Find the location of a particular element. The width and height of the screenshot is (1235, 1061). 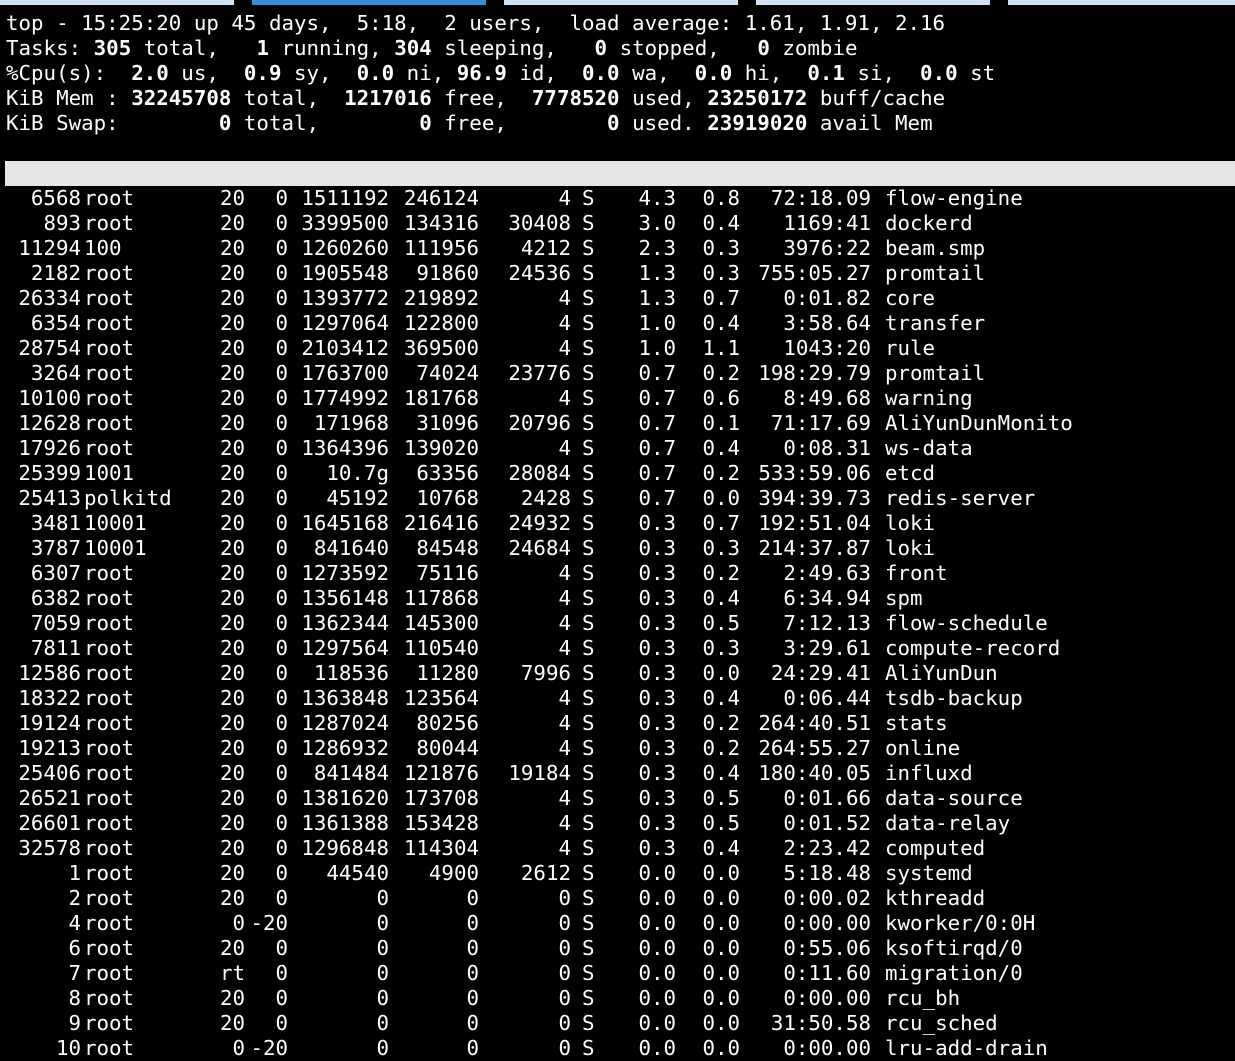

cell-cpu-time: 394:39.73 is located at coordinates (814, 498).